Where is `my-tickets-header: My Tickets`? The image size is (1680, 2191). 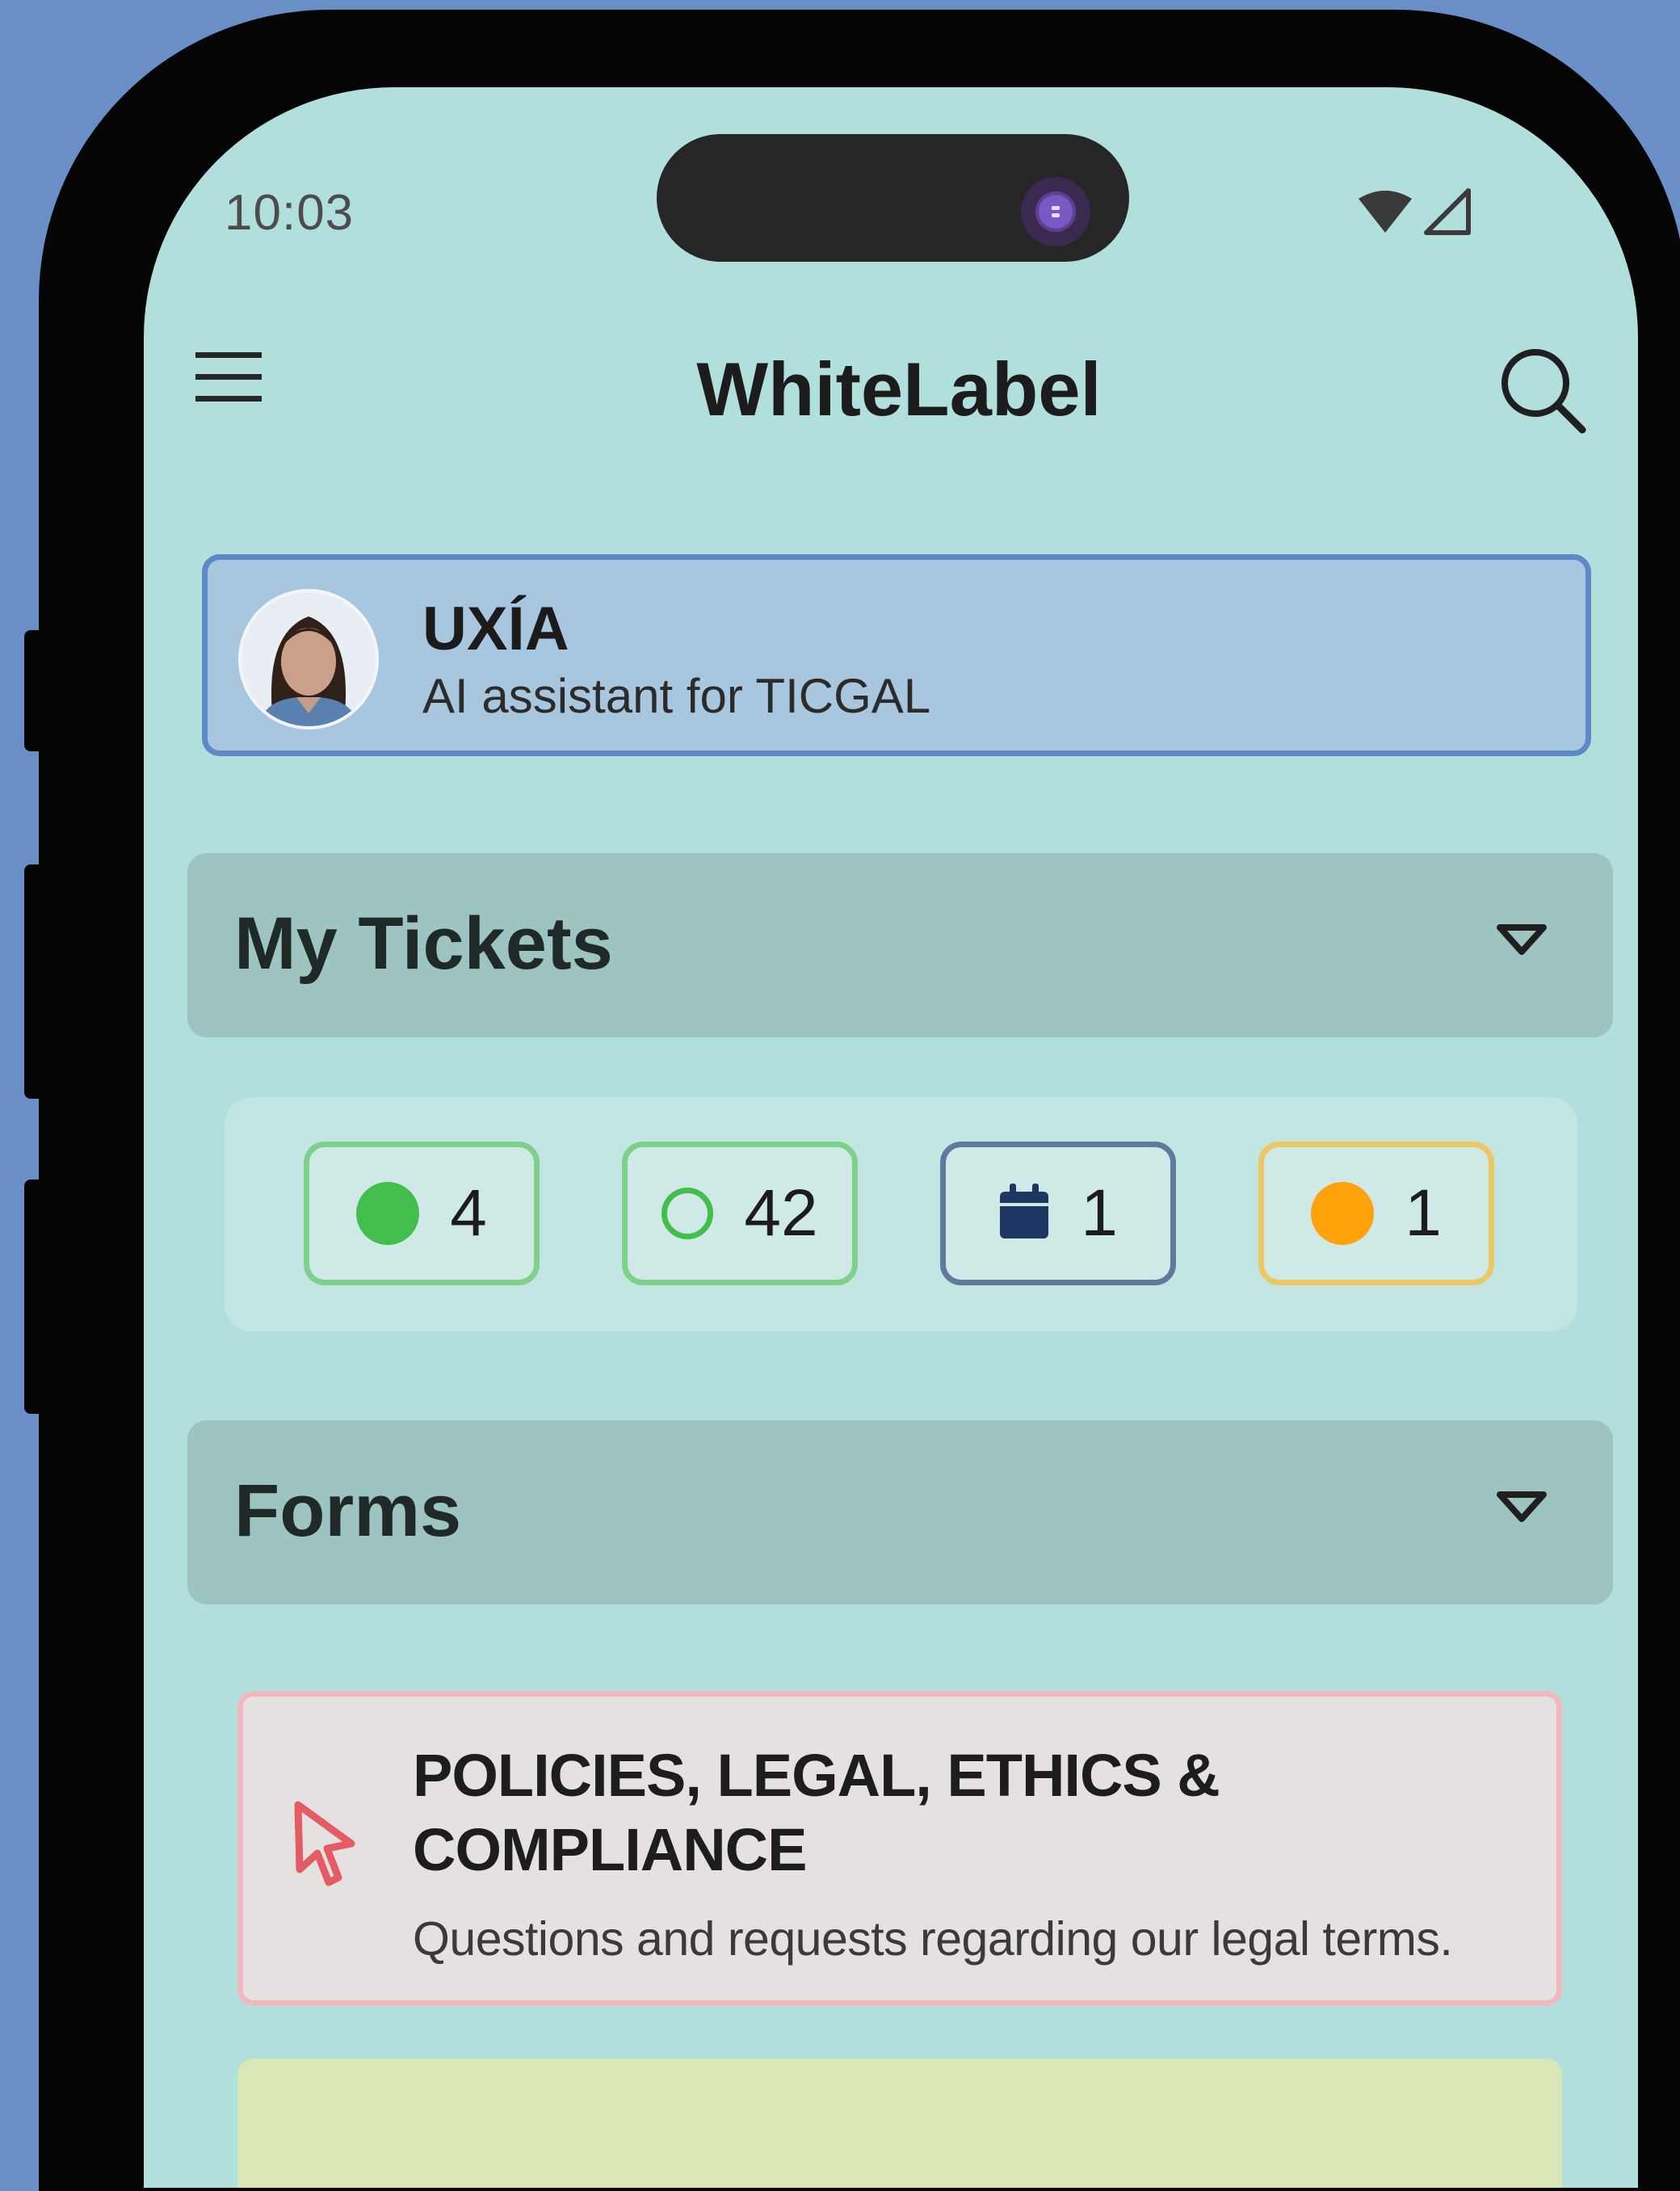 my-tickets-header: My Tickets is located at coordinates (900, 945).